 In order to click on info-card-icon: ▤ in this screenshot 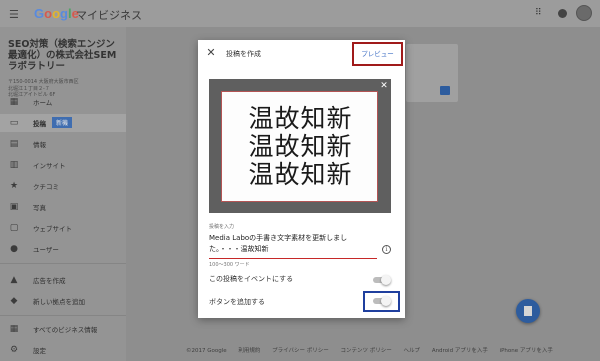, I will do `click(14, 144)`.